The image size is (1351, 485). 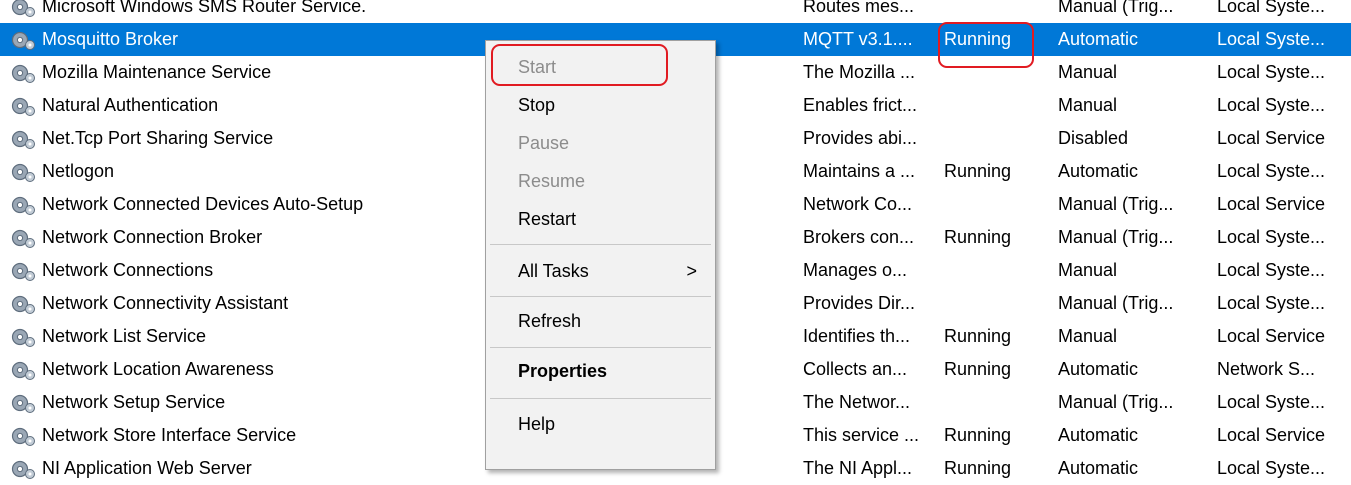 What do you see at coordinates (147, 468) in the screenshot?
I see `service-name: NI Application Web Server` at bounding box center [147, 468].